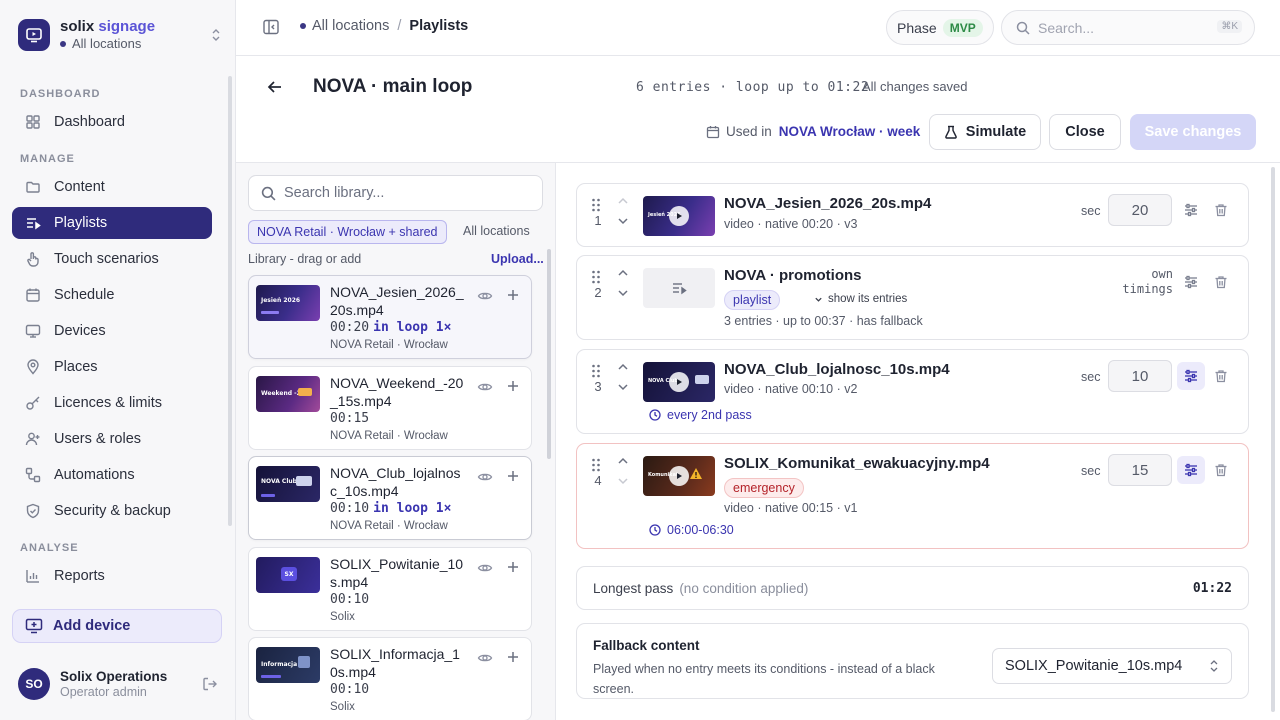  I want to click on map-pin-icon, so click(33, 367).